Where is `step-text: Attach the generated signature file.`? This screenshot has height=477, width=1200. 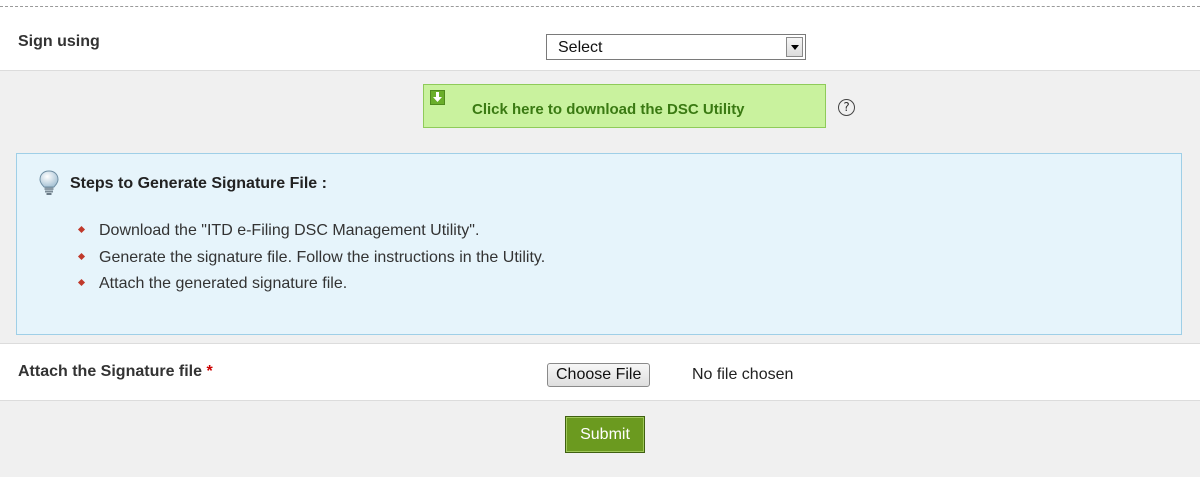
step-text: Attach the generated signature file. is located at coordinates (223, 283).